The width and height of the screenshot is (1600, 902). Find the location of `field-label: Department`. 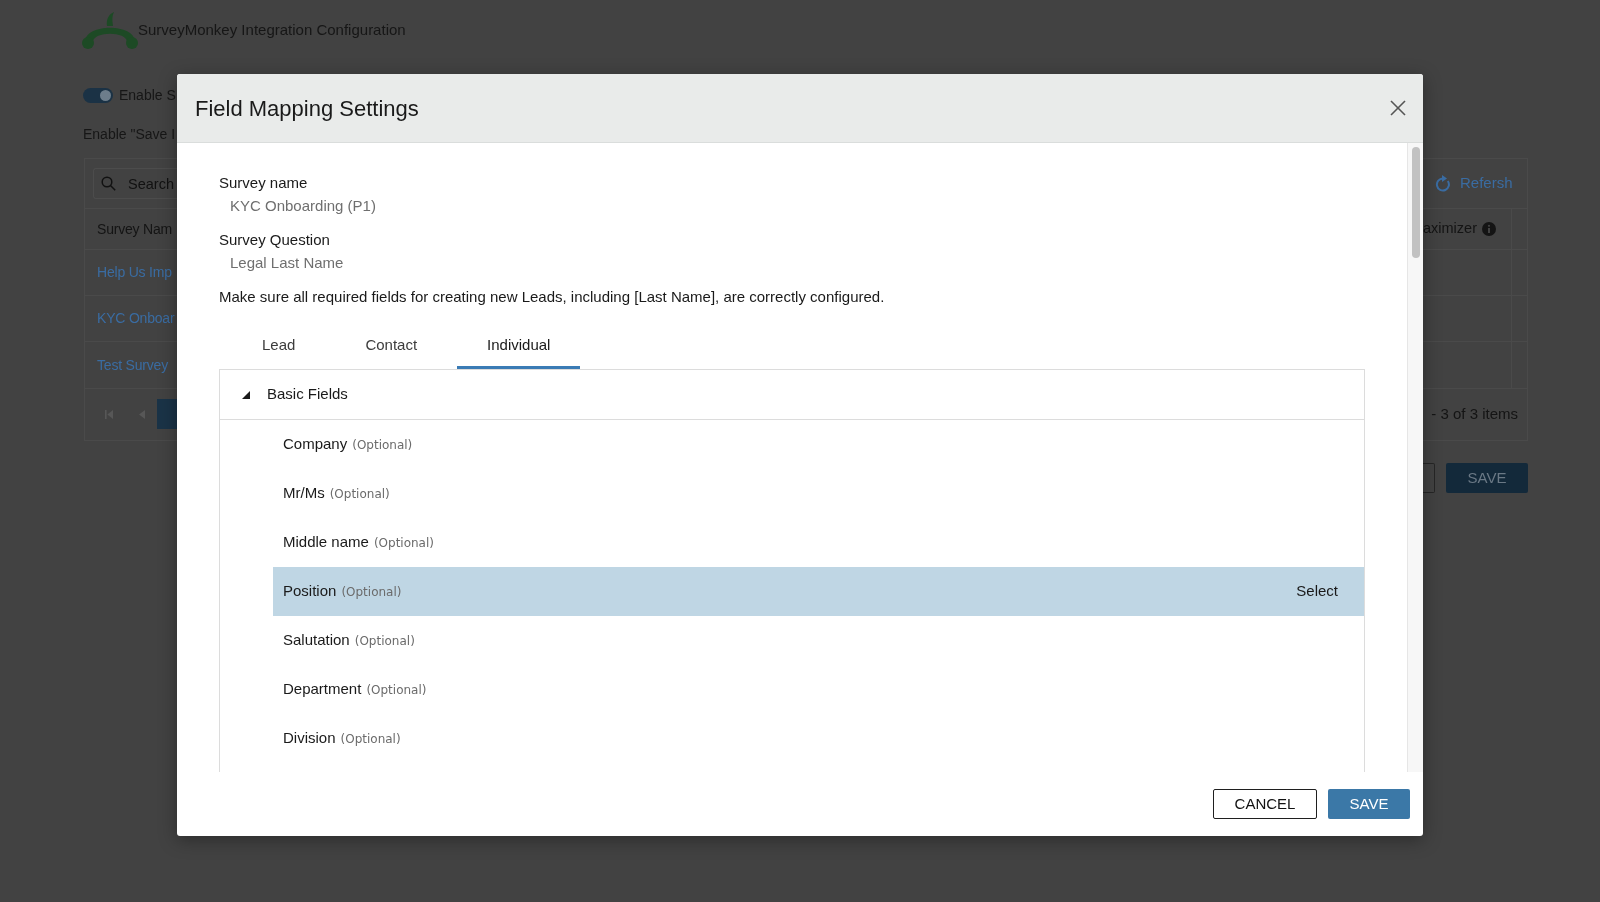

field-label: Department is located at coordinates (322, 689).